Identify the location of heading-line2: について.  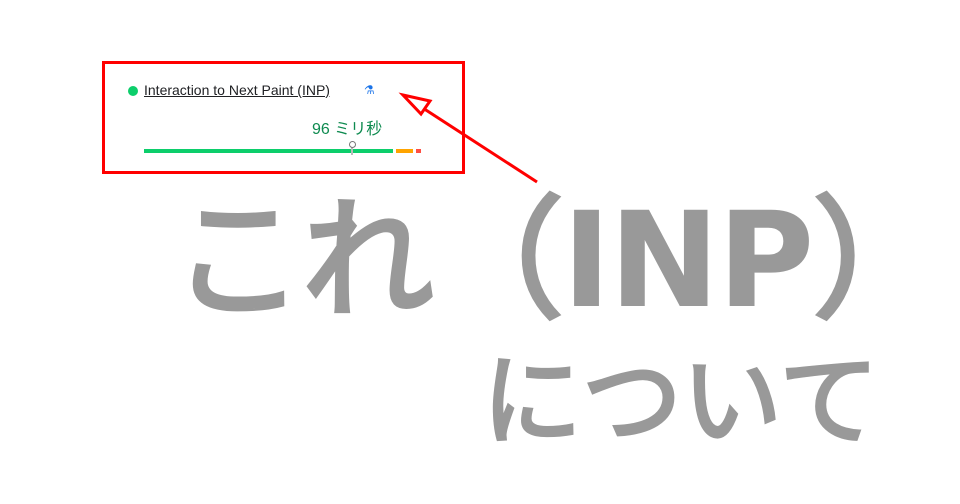
(680, 401).